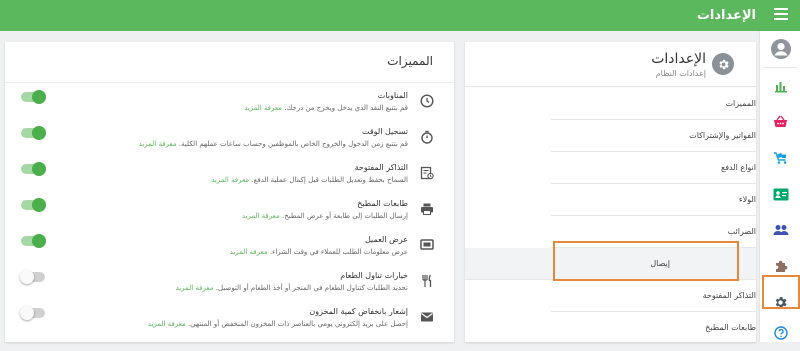 The width and height of the screenshot is (800, 351). What do you see at coordinates (382, 203) in the screenshot?
I see `feature-title: طابعات المطبخ` at bounding box center [382, 203].